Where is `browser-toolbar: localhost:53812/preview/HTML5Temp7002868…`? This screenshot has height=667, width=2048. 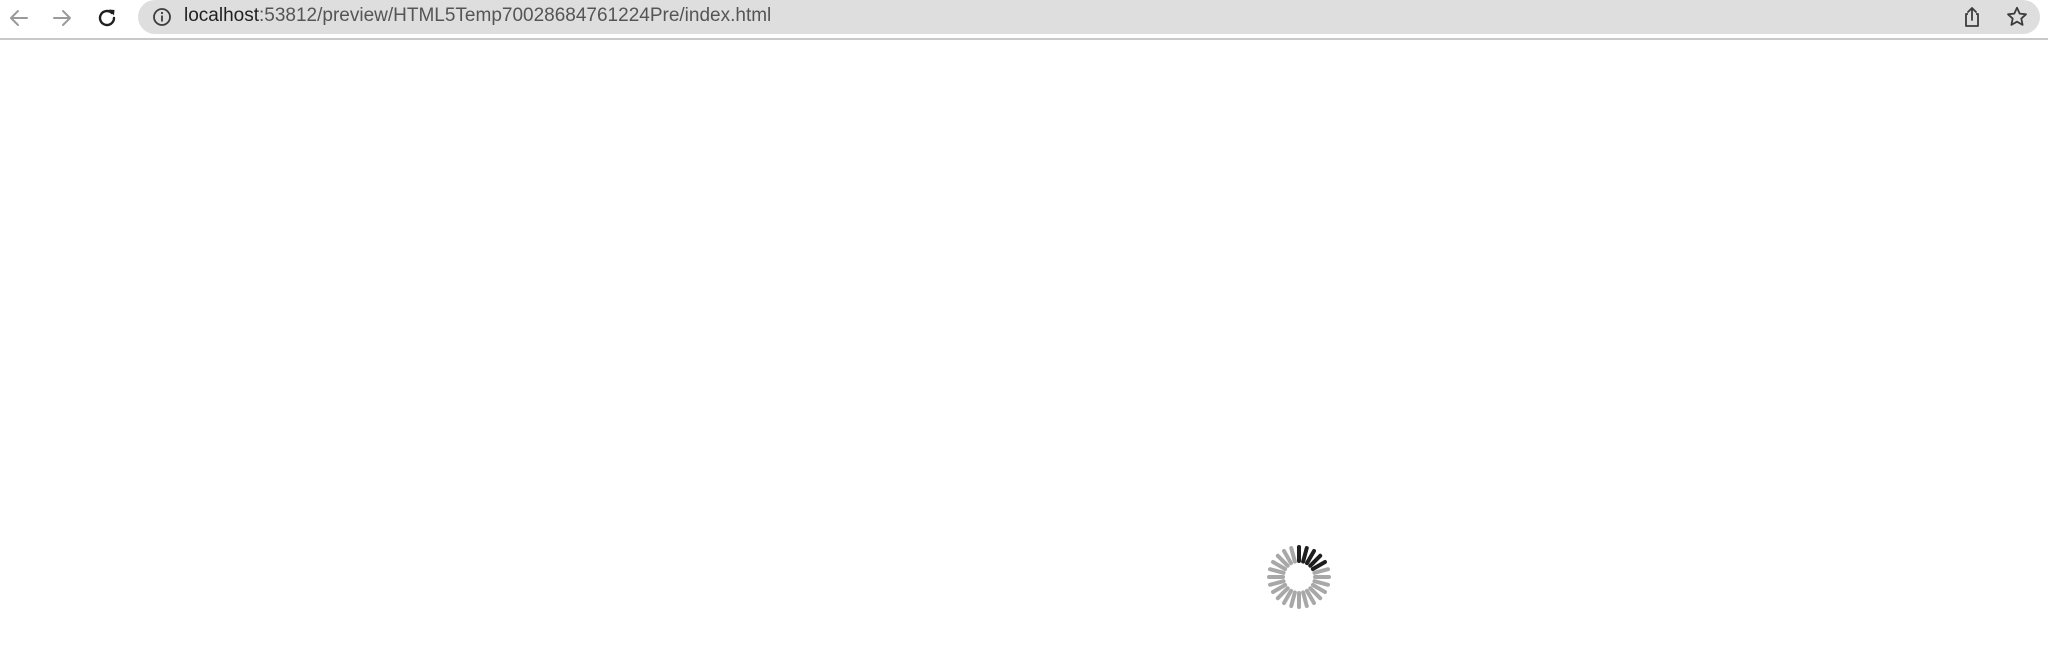 browser-toolbar: localhost:53812/preview/HTML5Temp7002868… is located at coordinates (1024, 20).